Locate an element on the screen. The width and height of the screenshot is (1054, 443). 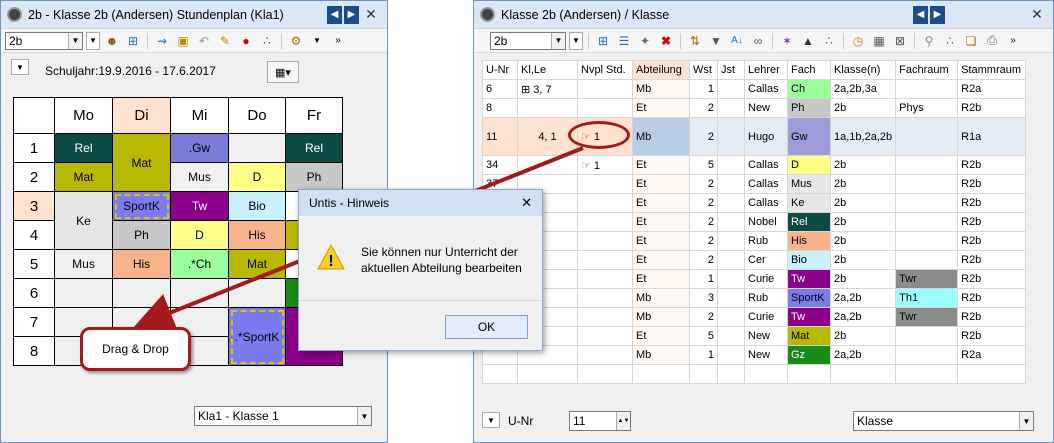
lesson-cell: Ph is located at coordinates (314, 177).